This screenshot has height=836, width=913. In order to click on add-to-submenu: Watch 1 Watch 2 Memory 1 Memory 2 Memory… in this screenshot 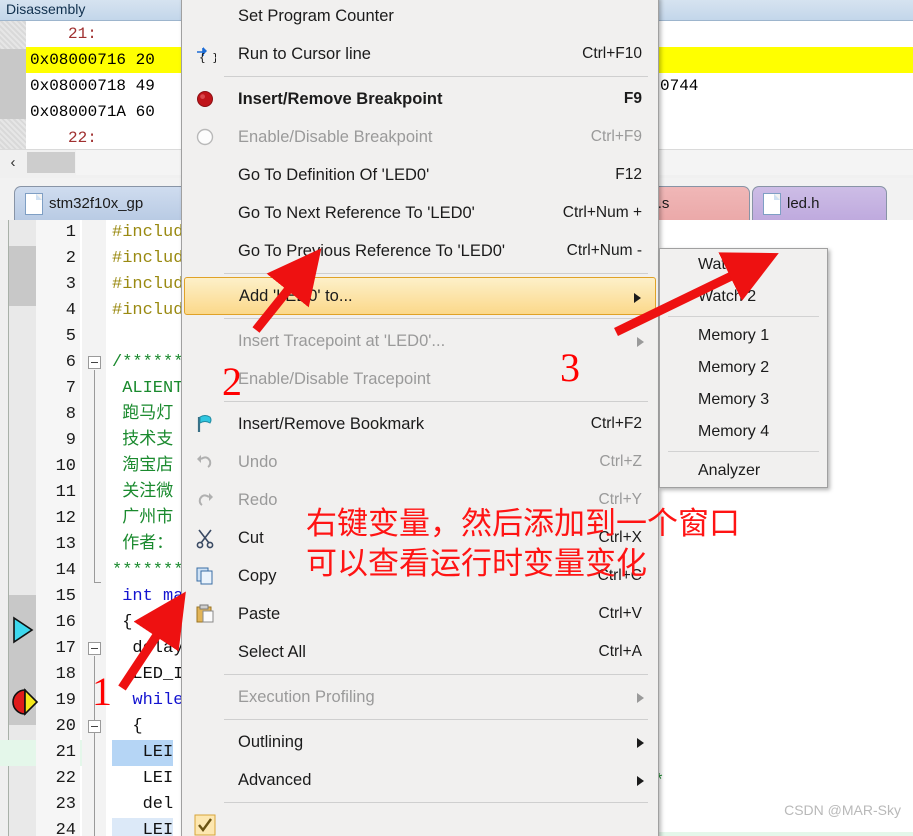, I will do `click(743, 368)`.